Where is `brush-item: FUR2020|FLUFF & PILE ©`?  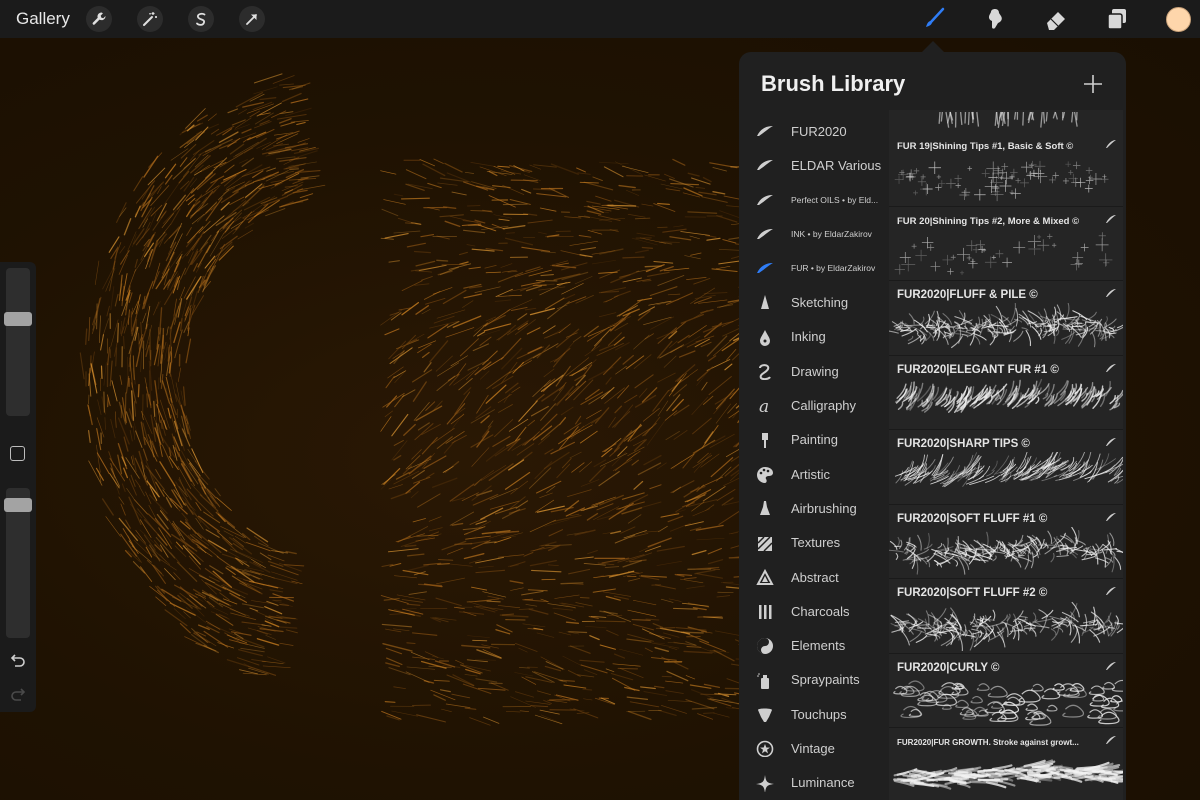
brush-item: FUR2020|FLUFF & PILE © is located at coordinates (1006, 318).